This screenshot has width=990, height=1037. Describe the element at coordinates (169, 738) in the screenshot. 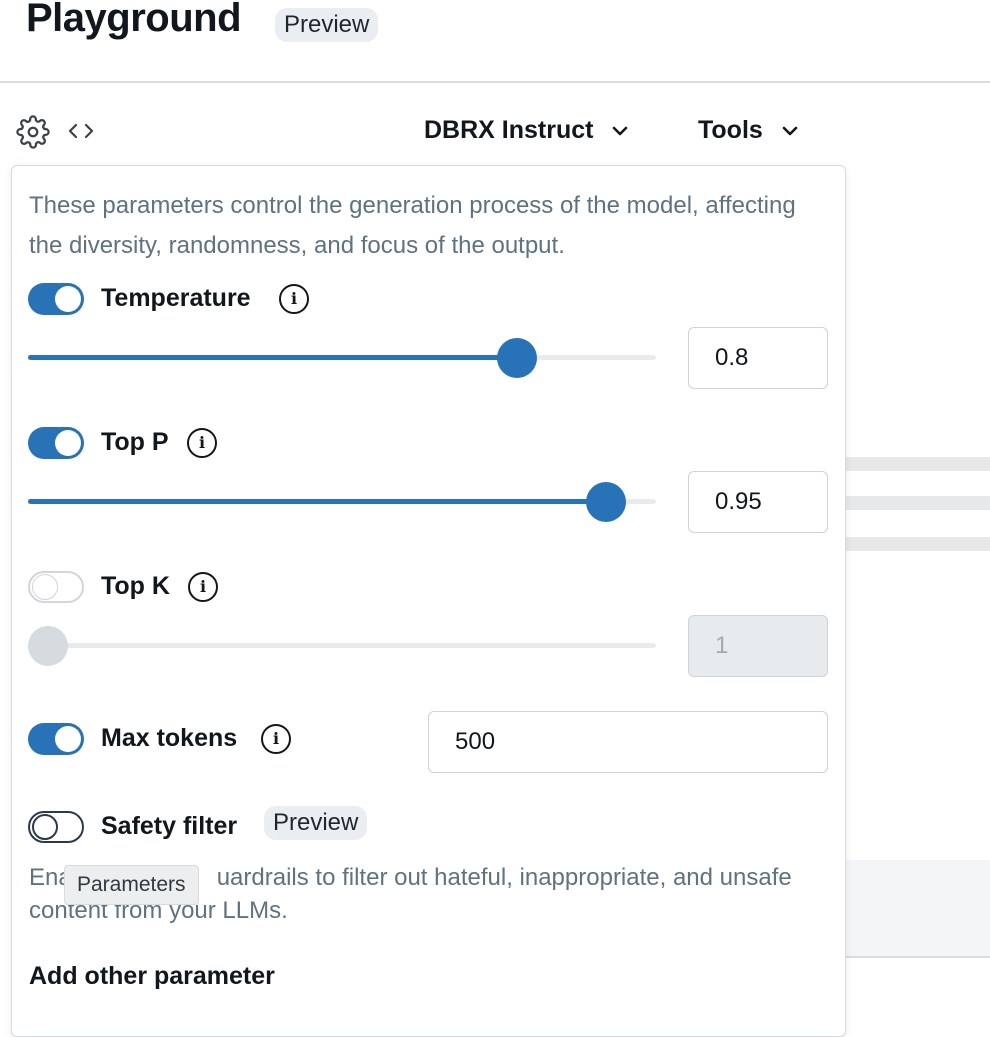

I see `max-tokens-label: Max tokens` at that location.